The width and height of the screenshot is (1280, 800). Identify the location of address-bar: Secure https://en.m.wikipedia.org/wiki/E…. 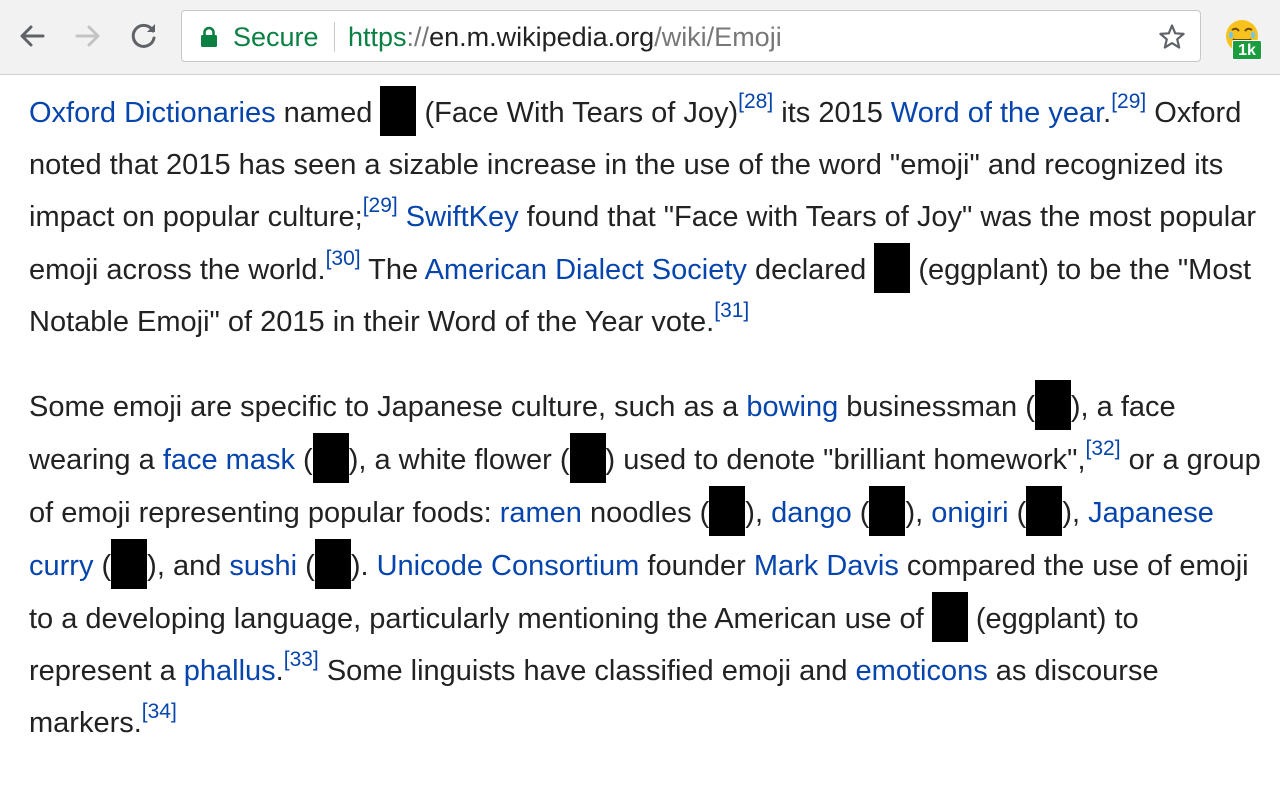
(691, 36).